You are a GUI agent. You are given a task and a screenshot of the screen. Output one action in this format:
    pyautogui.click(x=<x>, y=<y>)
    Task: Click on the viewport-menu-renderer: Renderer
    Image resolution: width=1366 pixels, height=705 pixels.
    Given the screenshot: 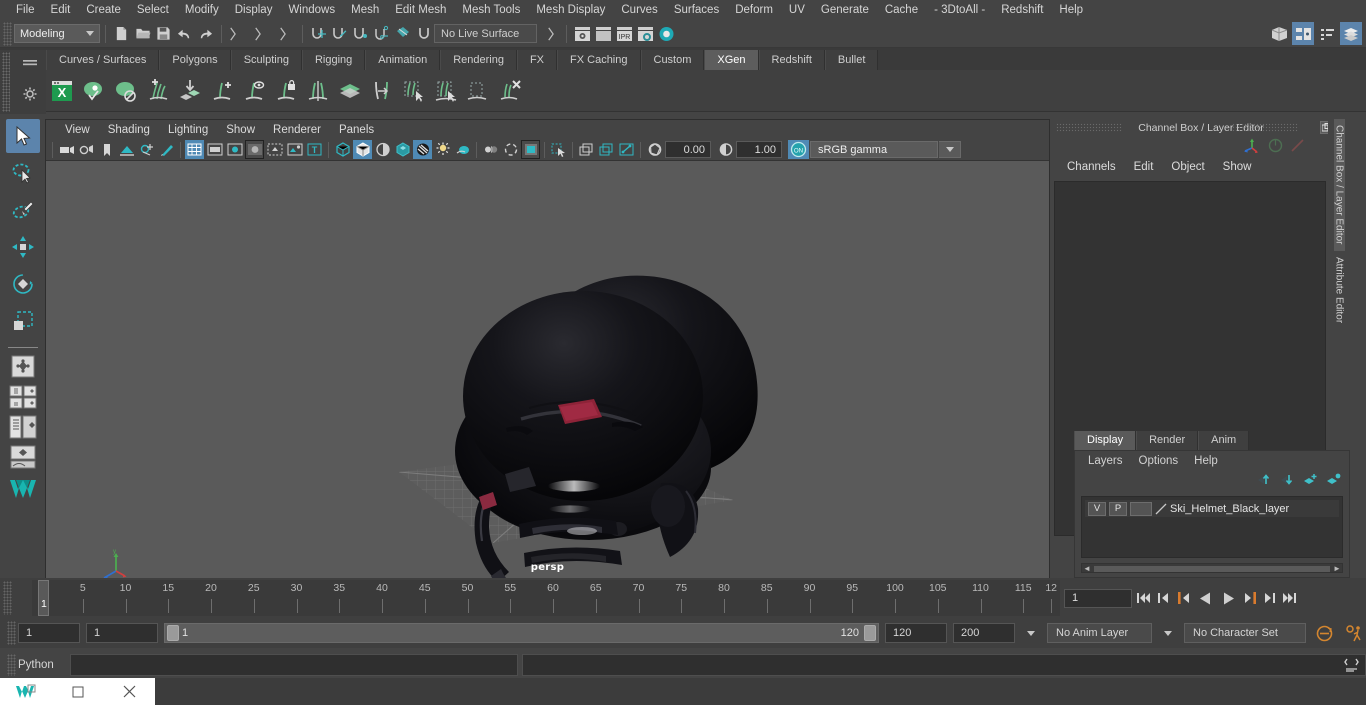 What is the action you would take?
    pyautogui.click(x=297, y=130)
    